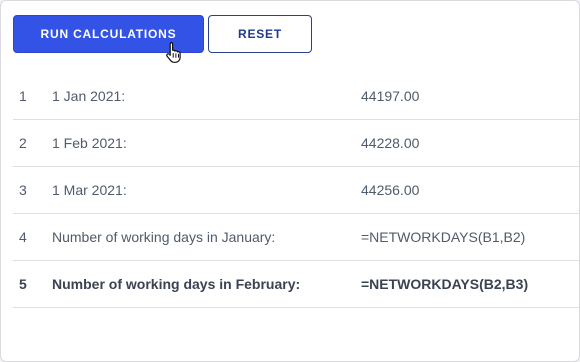 The image size is (580, 362). I want to click on reset-button: RESET, so click(260, 34).